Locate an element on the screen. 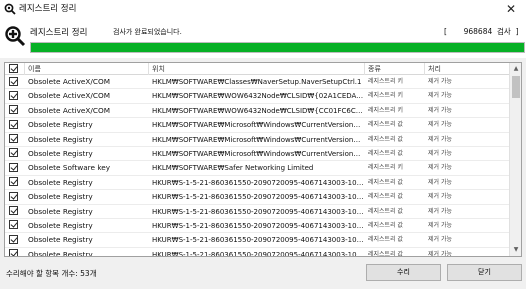 The width and height of the screenshot is (526, 289). window-title: 레지스트리 정리 is located at coordinates (48, 9).